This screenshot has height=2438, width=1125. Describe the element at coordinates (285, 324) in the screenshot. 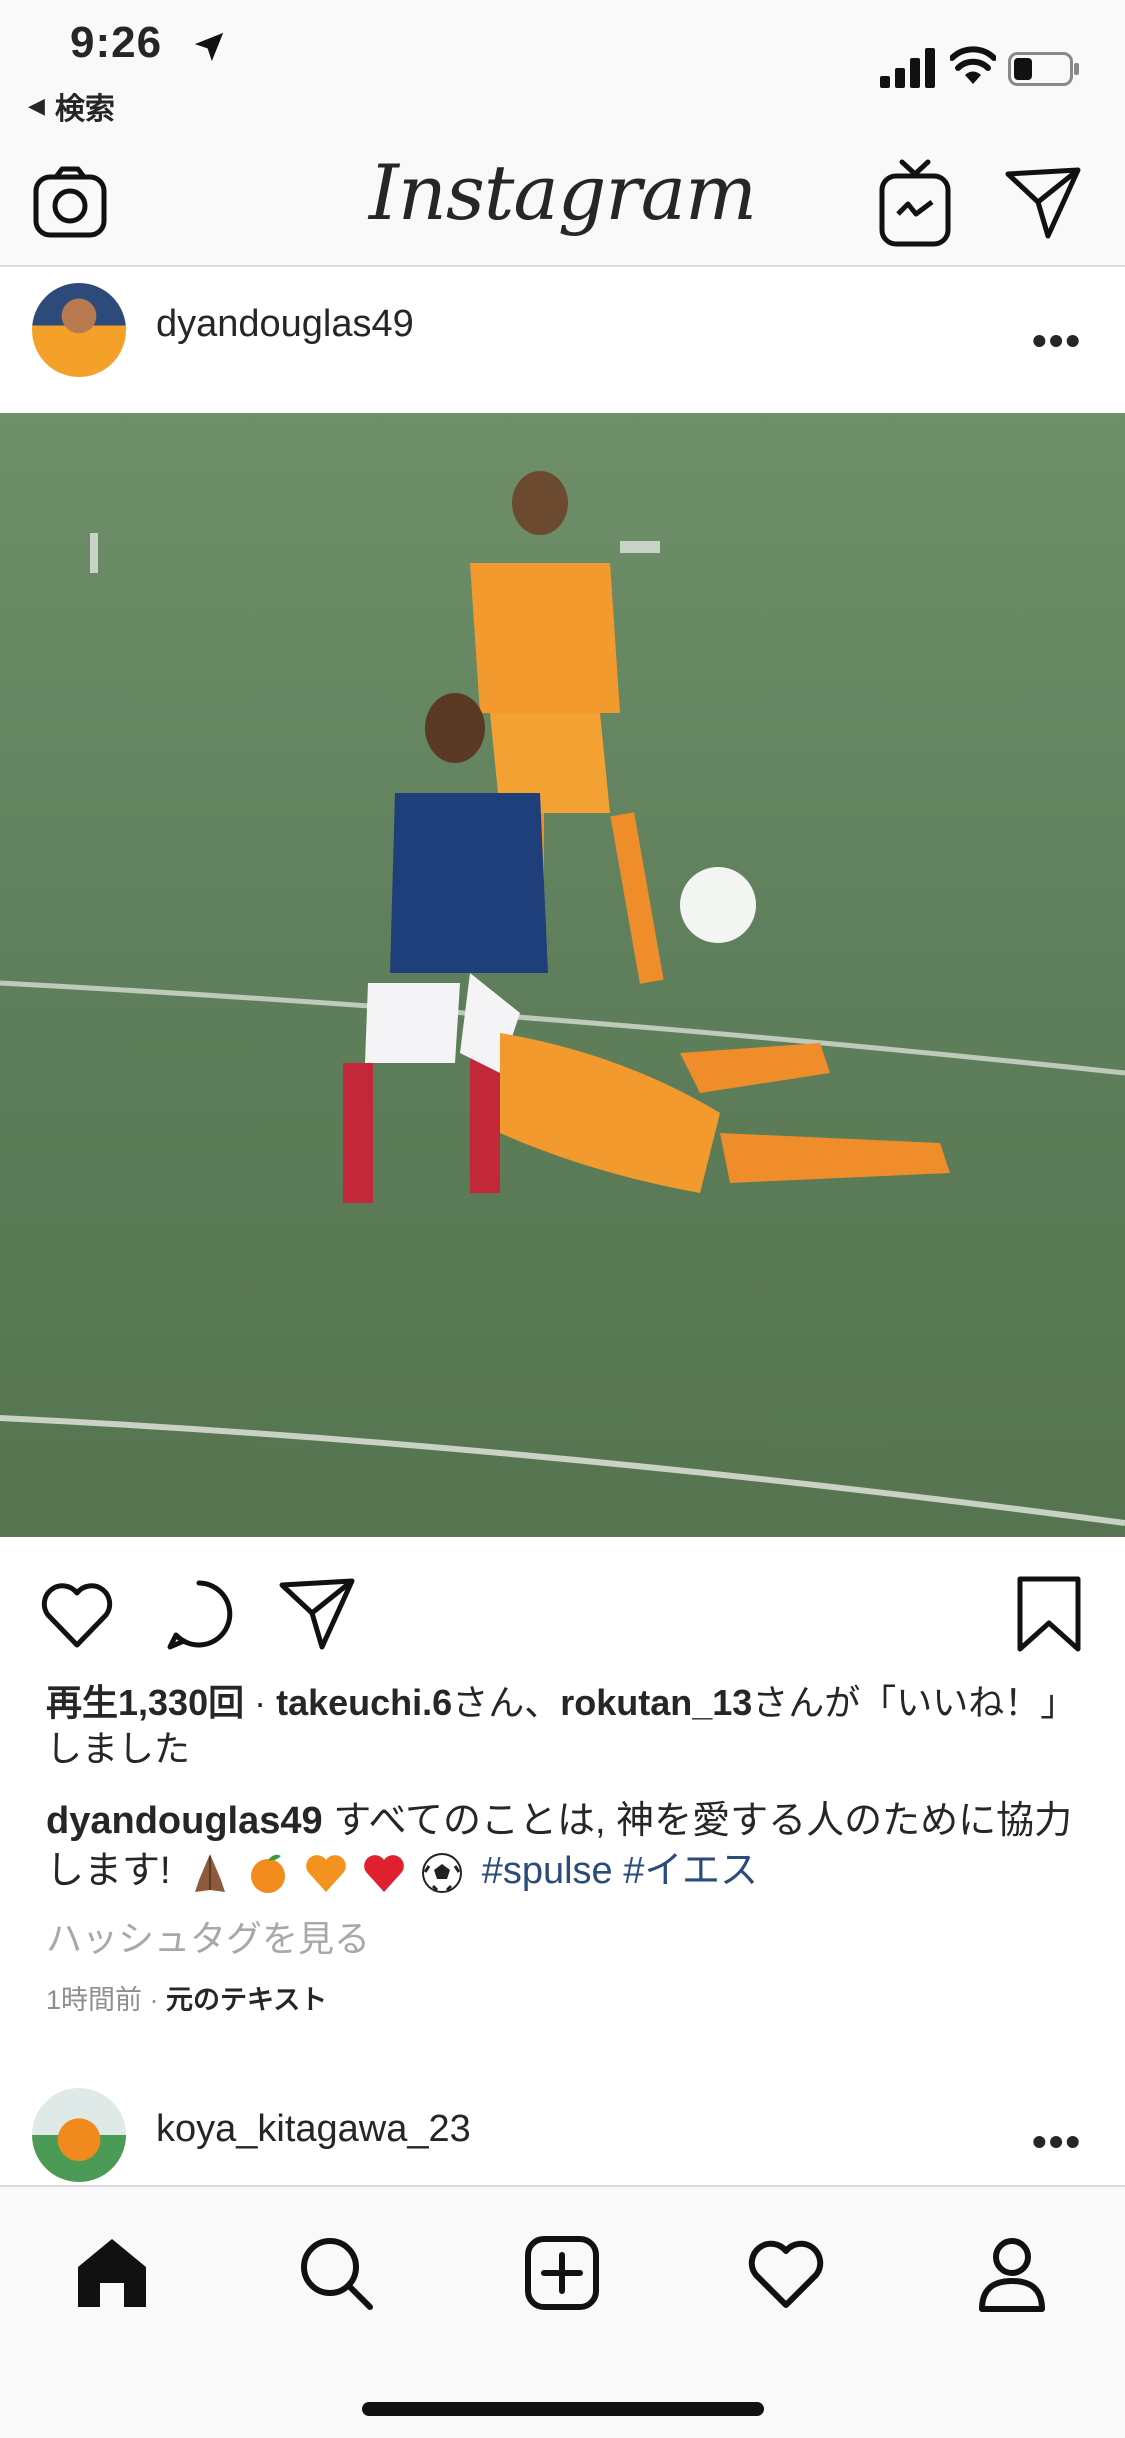

I see `post-username: dyandouglas49` at that location.